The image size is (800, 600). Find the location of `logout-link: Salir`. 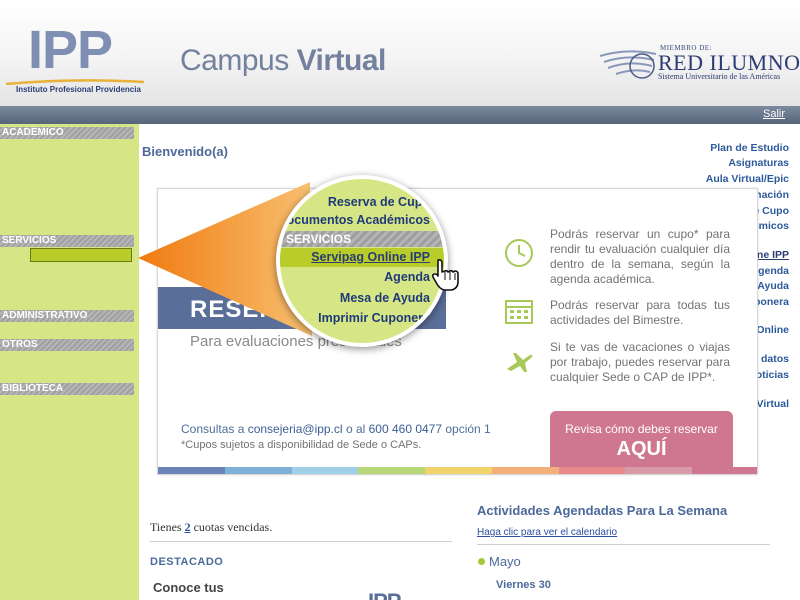

logout-link: Salir is located at coordinates (774, 114).